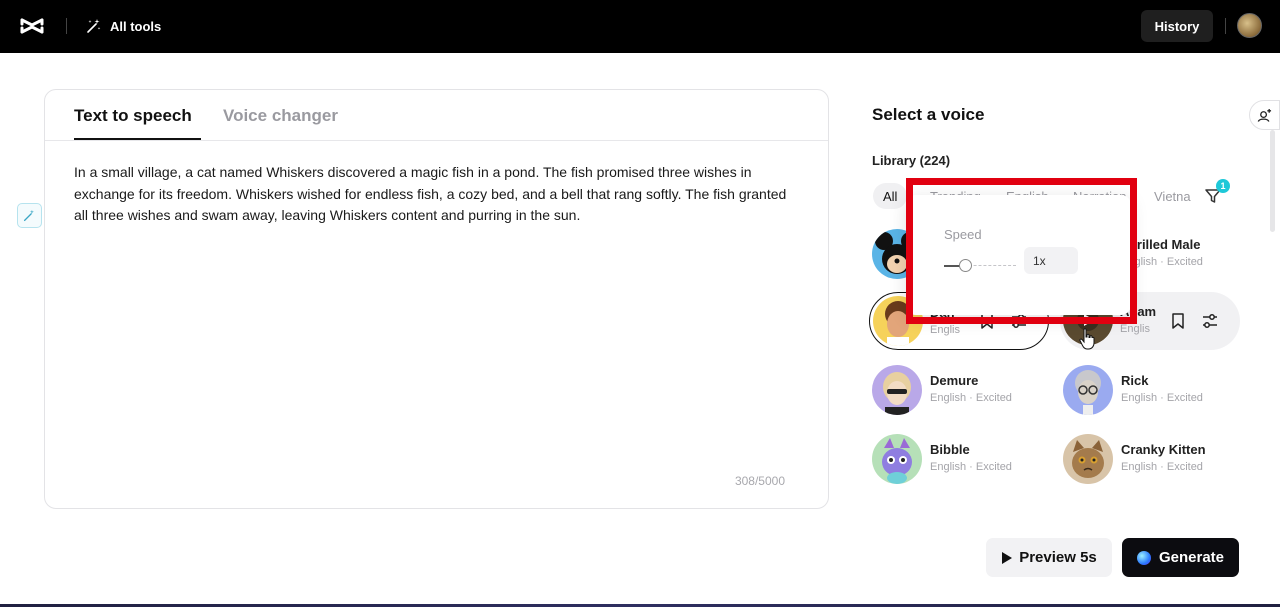 The height and width of the screenshot is (607, 1280). I want to click on all-tools-button: All tools, so click(123, 26).